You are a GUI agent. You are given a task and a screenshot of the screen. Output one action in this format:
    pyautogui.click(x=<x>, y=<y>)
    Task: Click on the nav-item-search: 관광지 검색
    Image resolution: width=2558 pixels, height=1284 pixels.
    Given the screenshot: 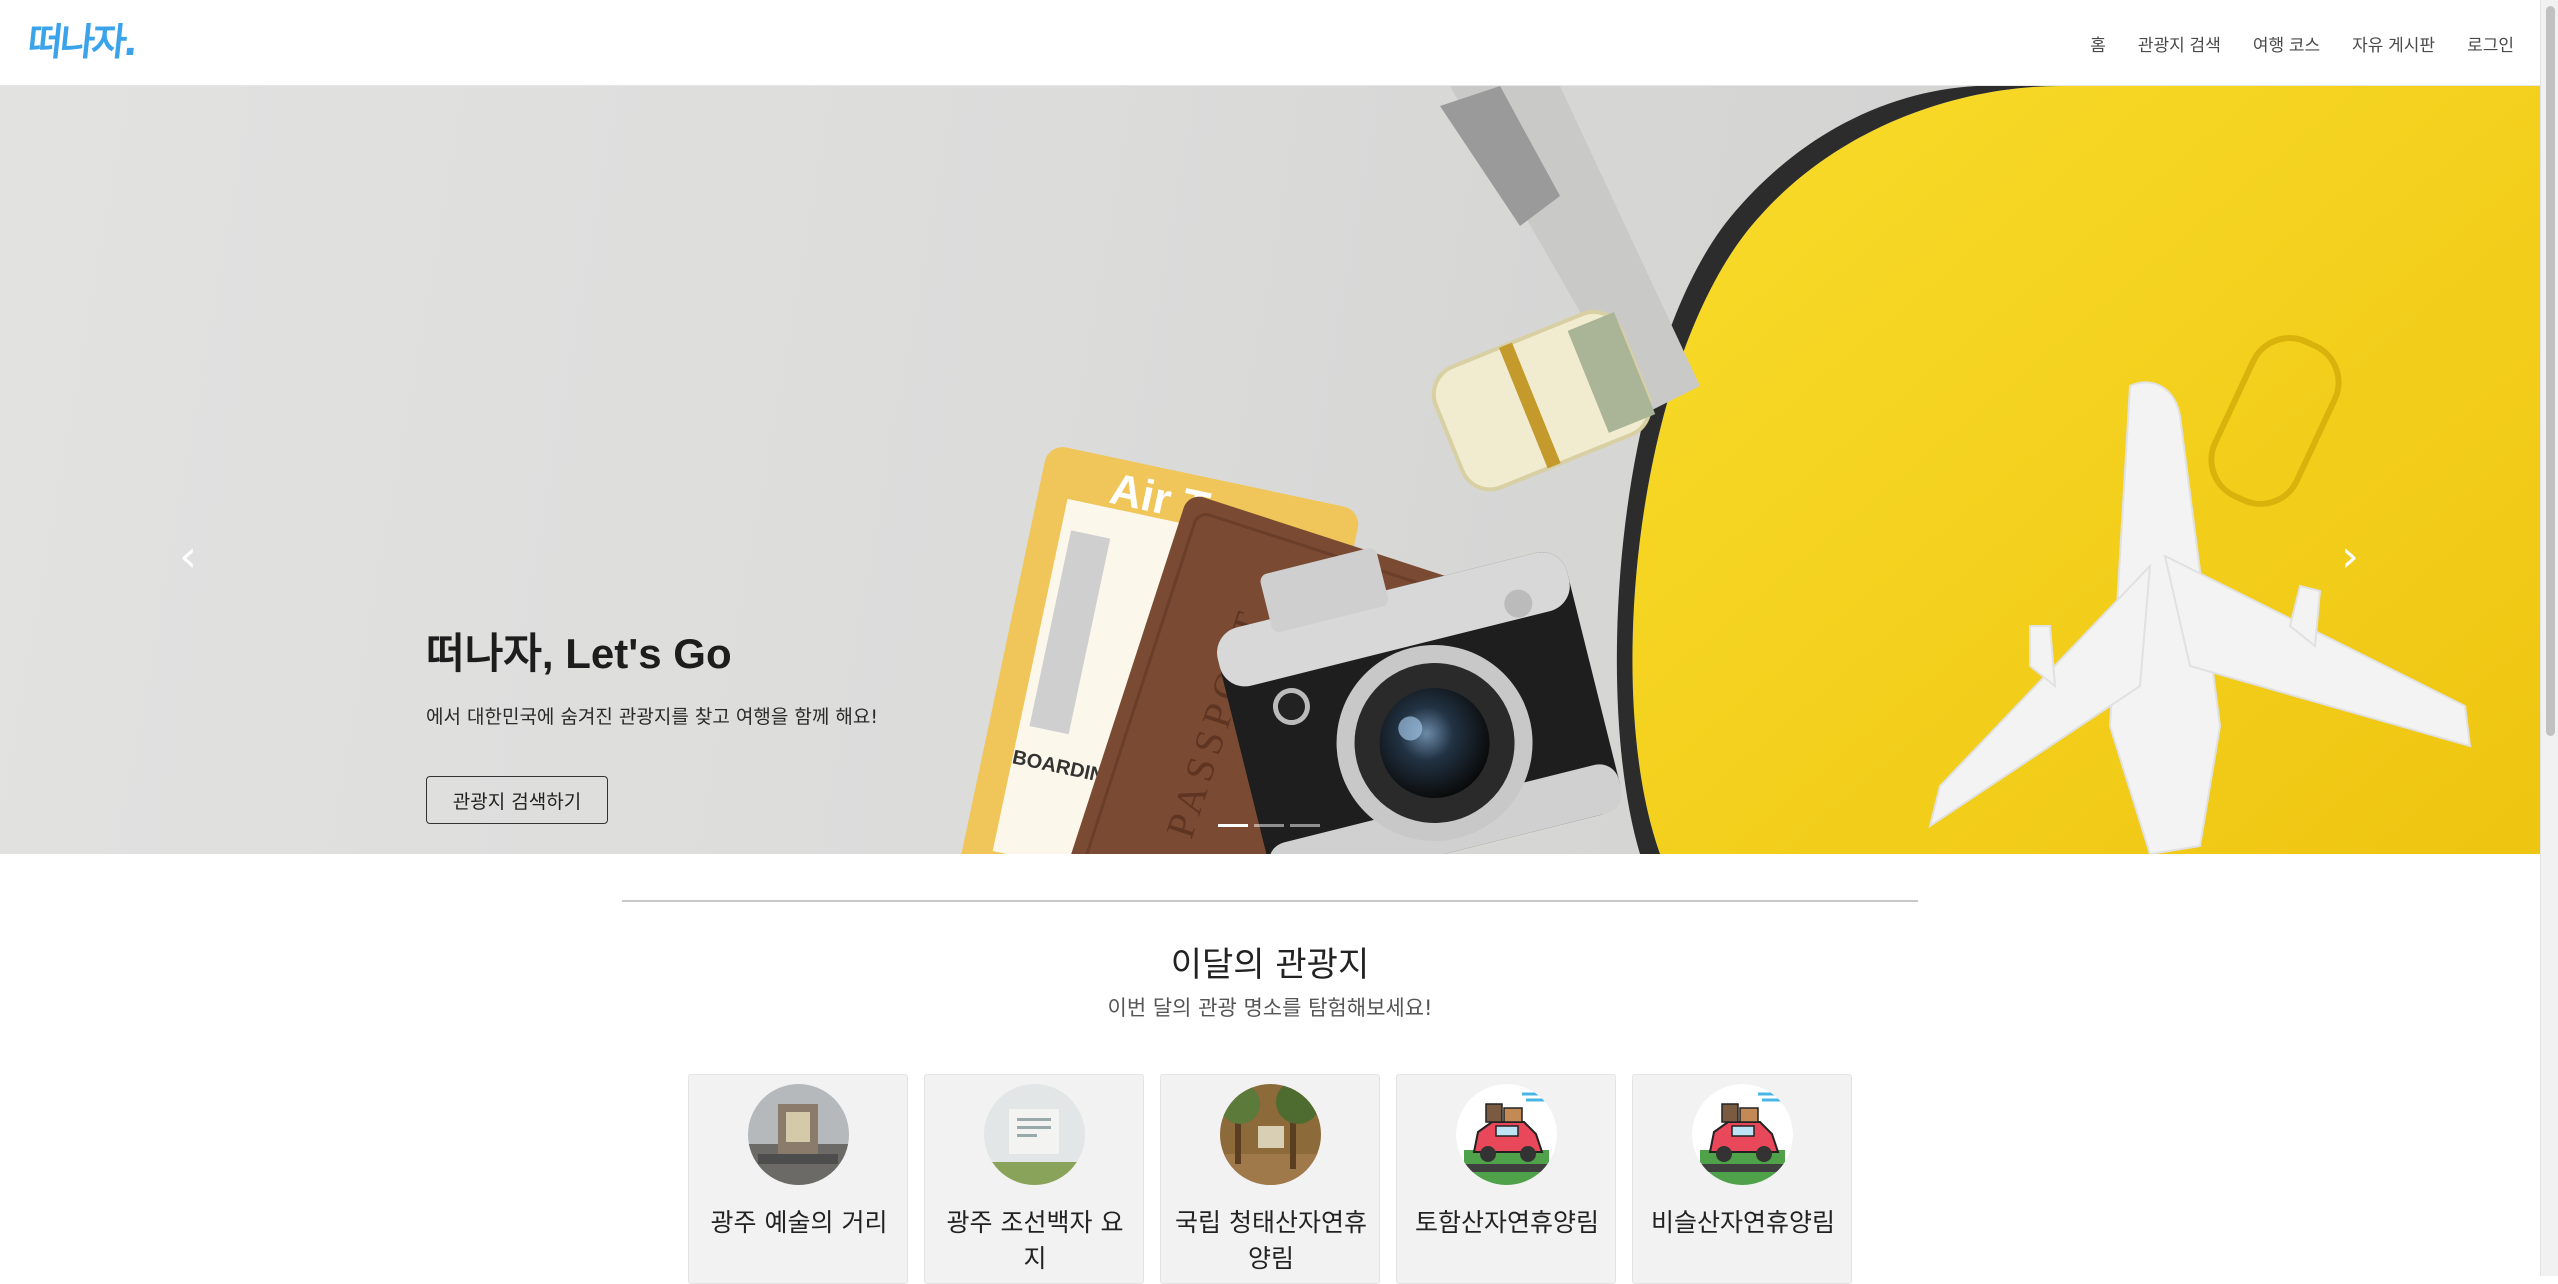 What is the action you would take?
    pyautogui.click(x=2179, y=43)
    